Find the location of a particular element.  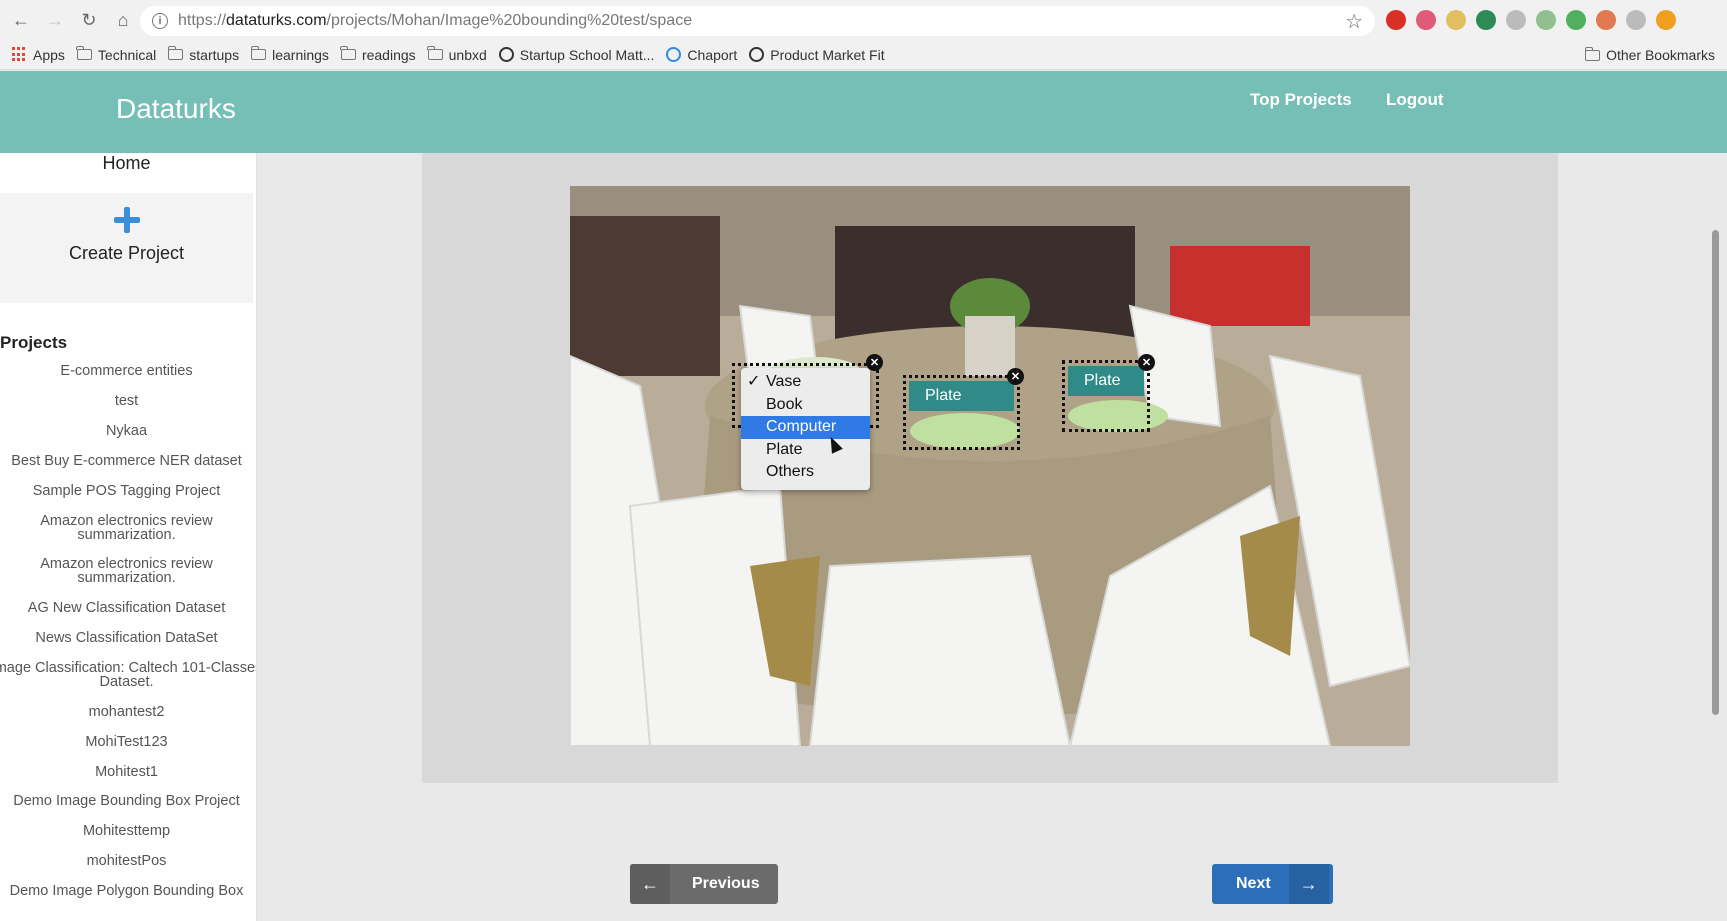

project-item: Demo Image Polygon Bounding Box is located at coordinates (126, 891).